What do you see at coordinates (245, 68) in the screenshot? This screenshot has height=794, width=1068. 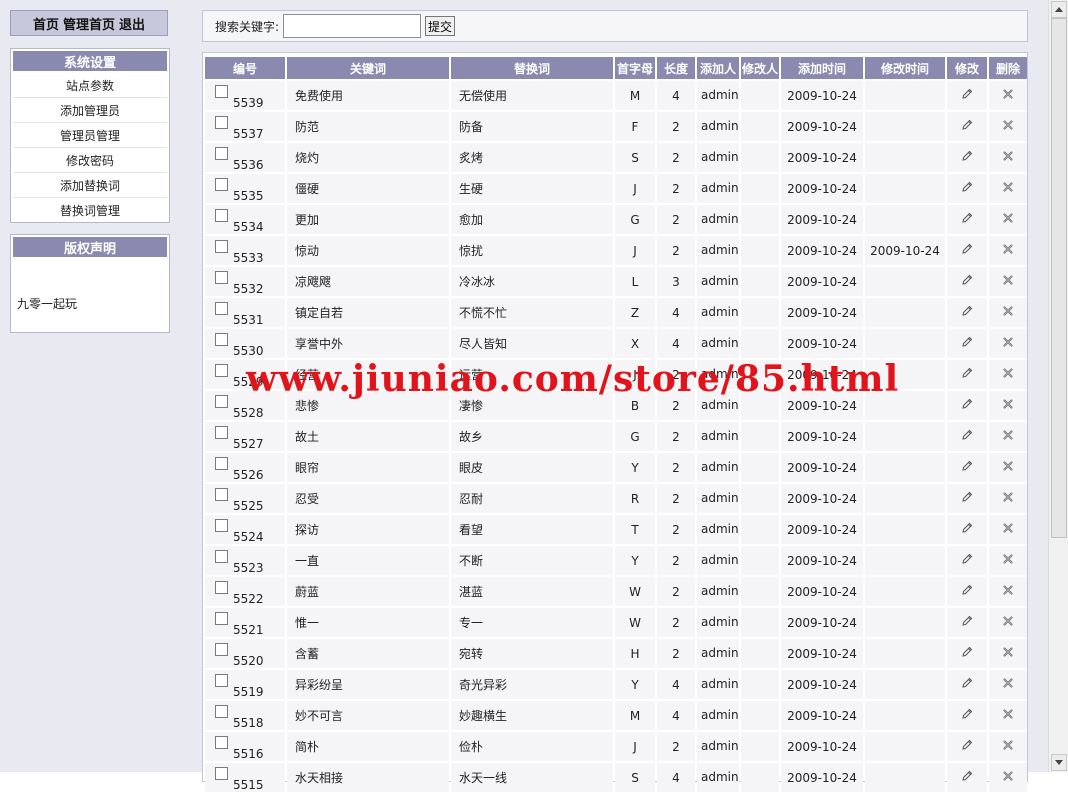 I see `col-header-id: 编号` at bounding box center [245, 68].